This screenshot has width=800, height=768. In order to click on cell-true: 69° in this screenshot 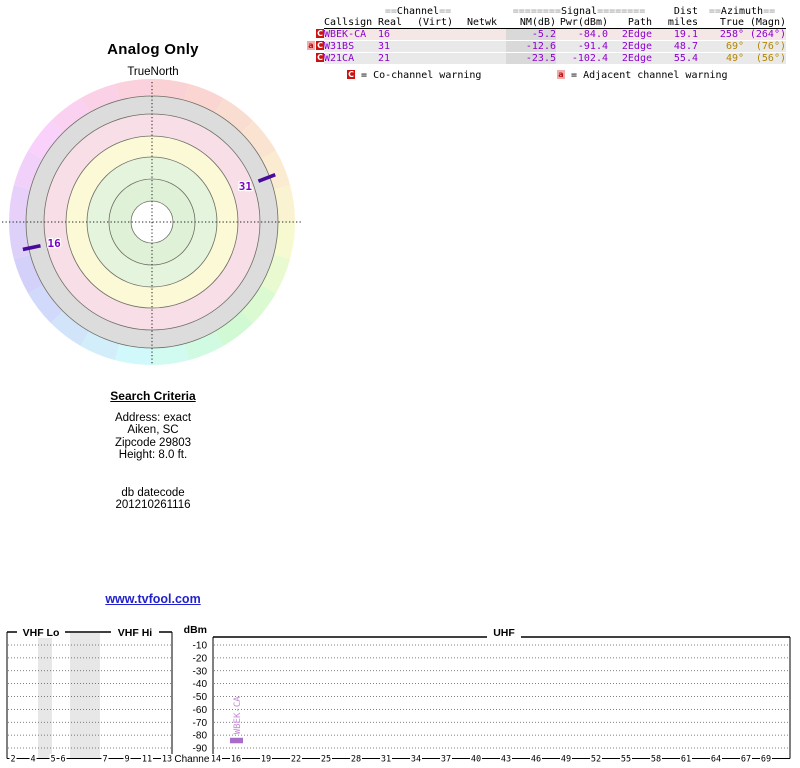, I will do `click(721, 46)`.